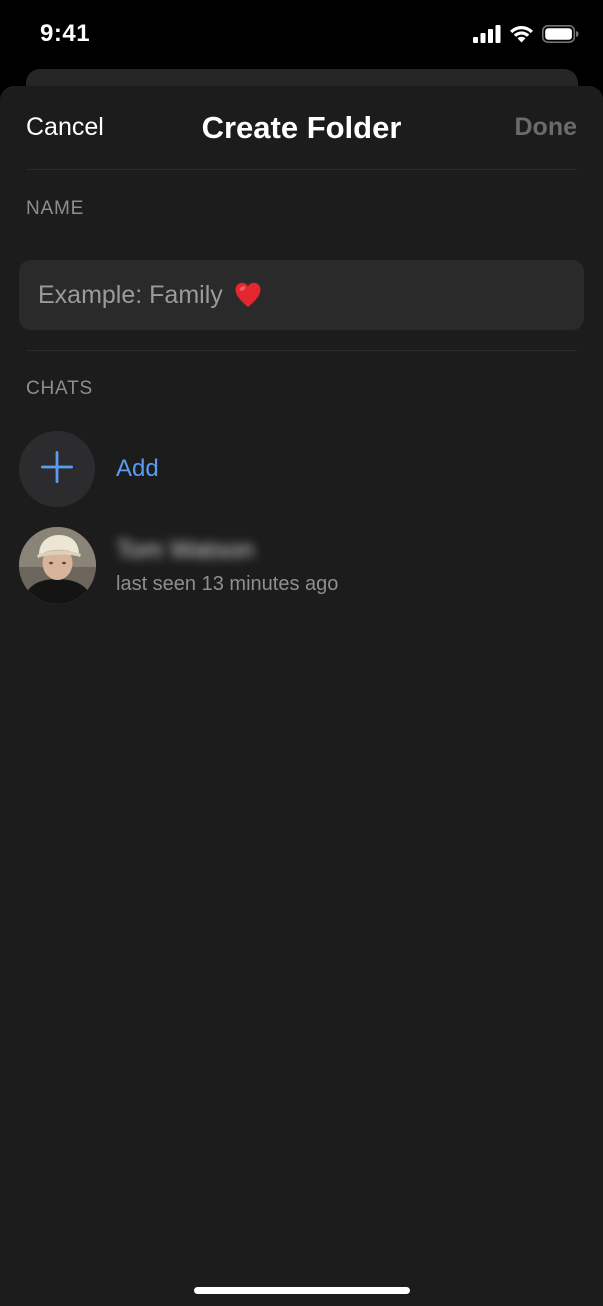 The width and height of the screenshot is (603, 1306). I want to click on wifi-icon, so click(521, 36).